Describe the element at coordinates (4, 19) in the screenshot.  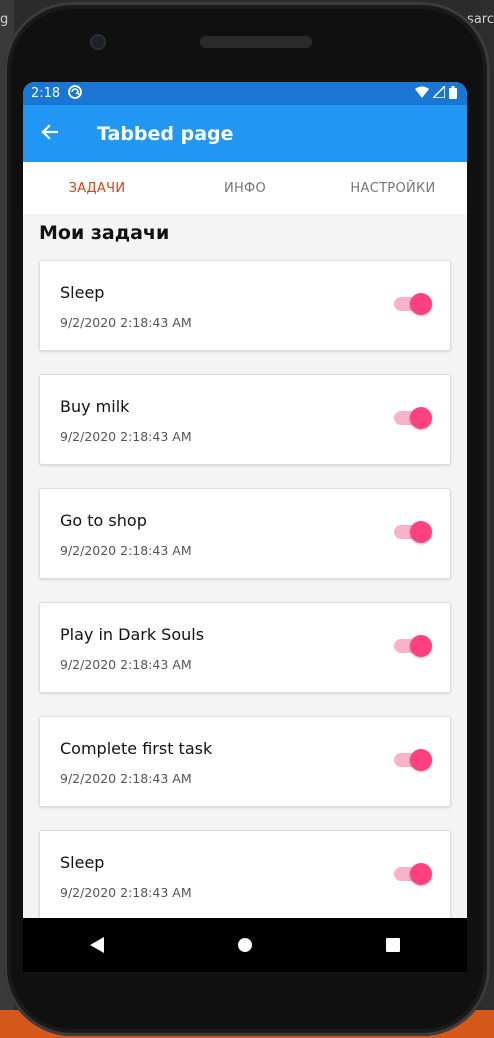
I see `desktop-left-text: g` at that location.